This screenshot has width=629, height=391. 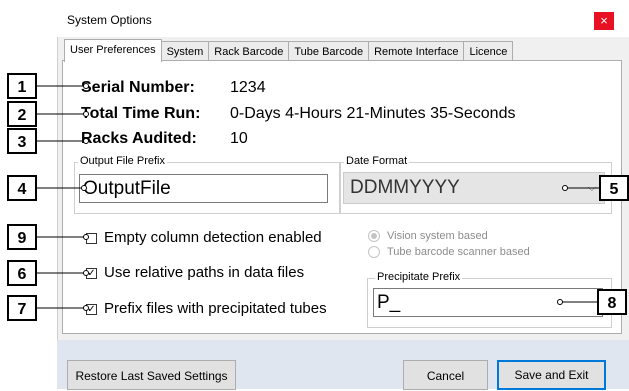 I want to click on date-format-select: DDMMYYYY ⌵, so click(x=474, y=188).